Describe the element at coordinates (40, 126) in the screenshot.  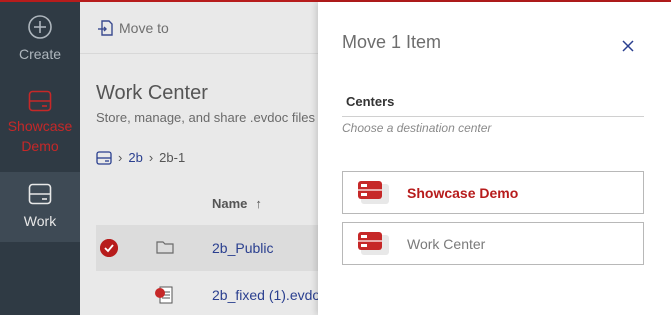
I see `rail-showcase-label-1: Showcase` at that location.